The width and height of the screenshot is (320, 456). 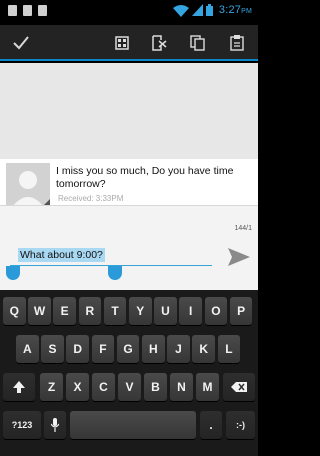 What do you see at coordinates (21, 43) in the screenshot?
I see `check-icon` at bounding box center [21, 43].